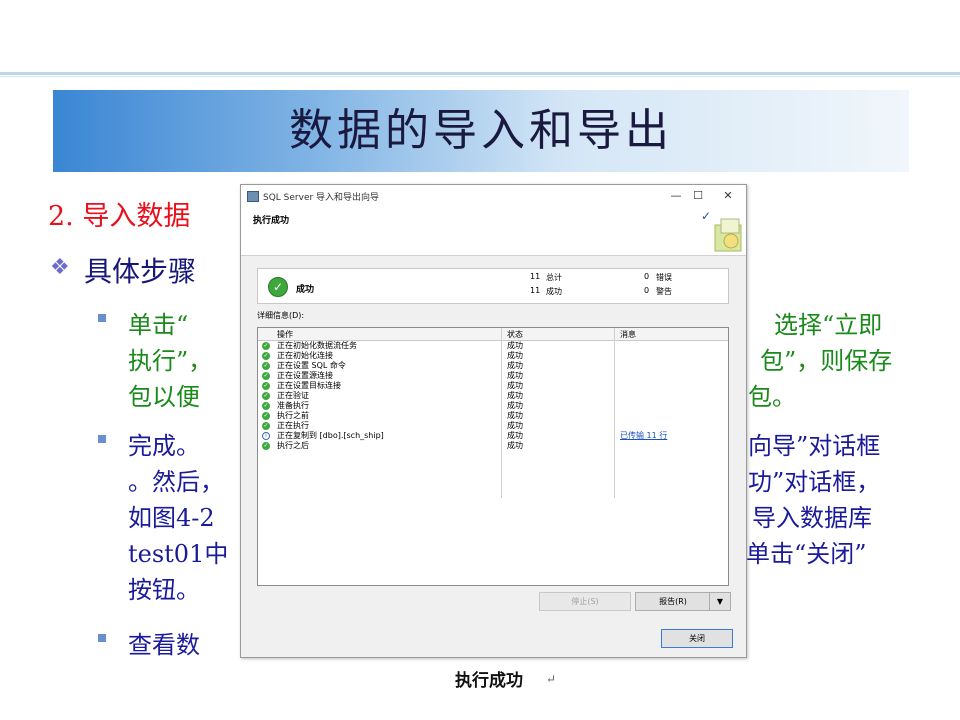 Image resolution: width=960 pixels, height=720 pixels. I want to click on top-rule, so click(480, 73).